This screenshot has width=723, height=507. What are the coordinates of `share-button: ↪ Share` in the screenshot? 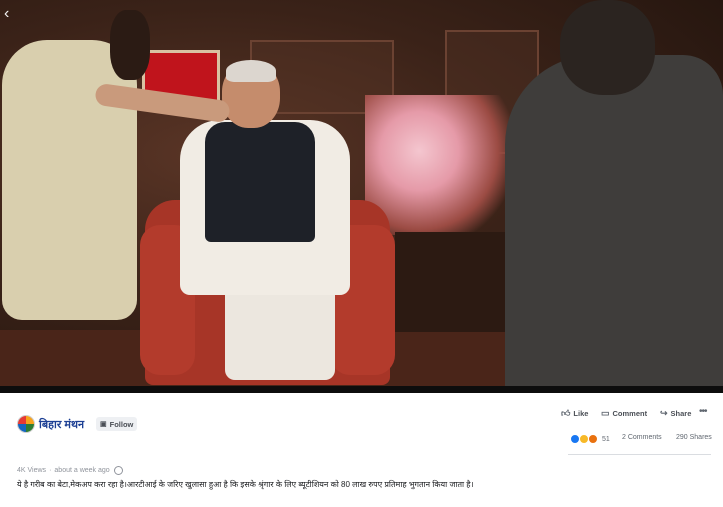 It's located at (675, 413).